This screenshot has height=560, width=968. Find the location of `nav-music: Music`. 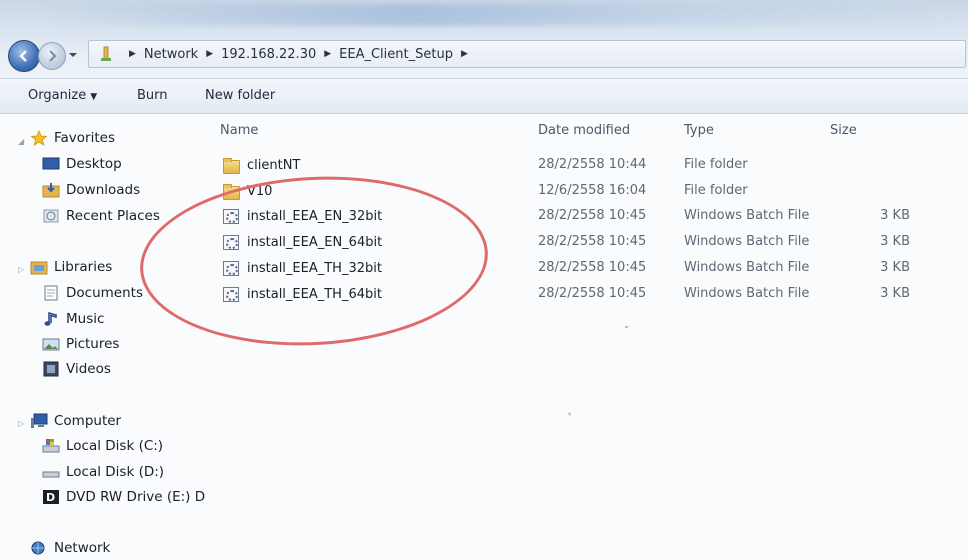

nav-music: Music is located at coordinates (73, 319).